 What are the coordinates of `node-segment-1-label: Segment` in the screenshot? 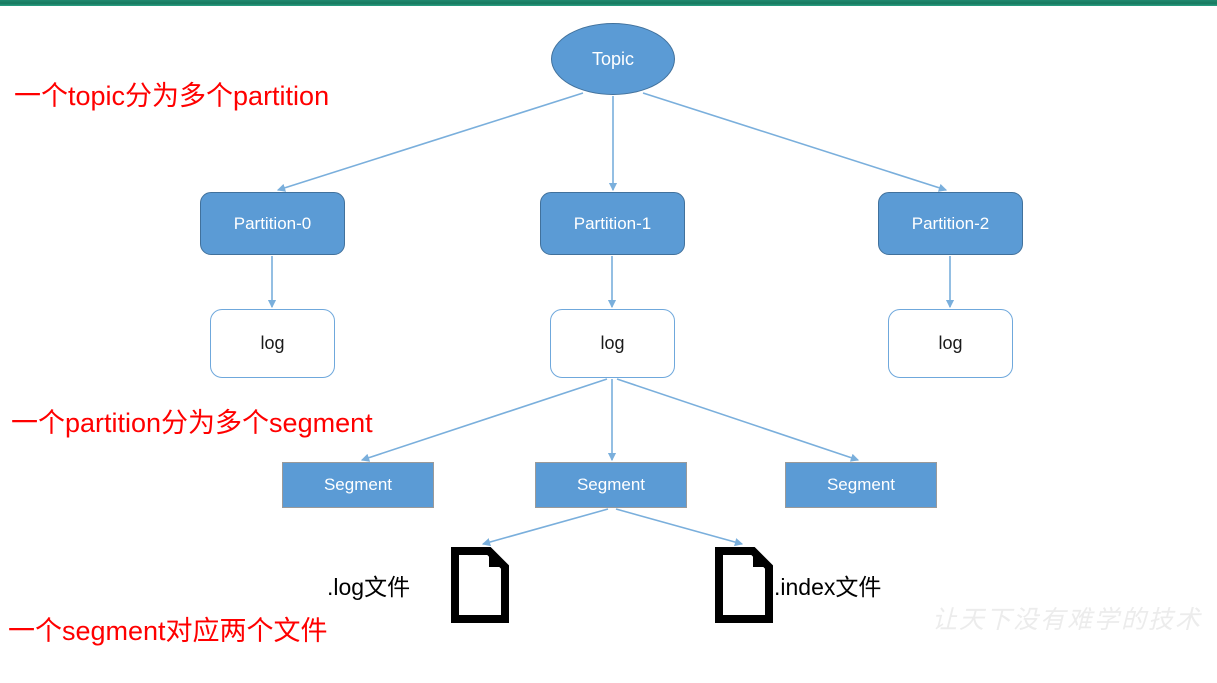 It's located at (611, 484).